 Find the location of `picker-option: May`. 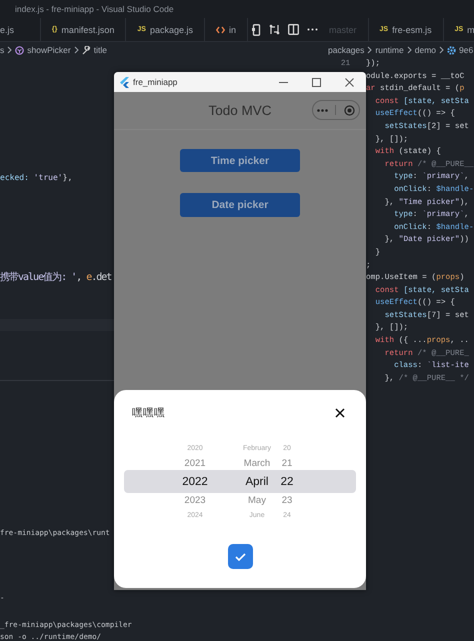

picker-option: May is located at coordinates (257, 500).